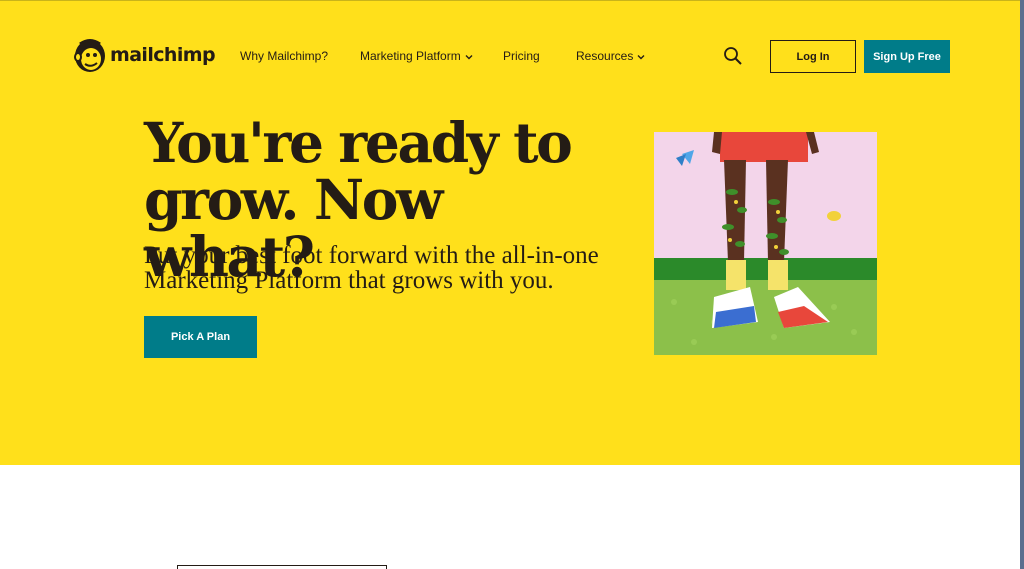 This screenshot has height=569, width=1024. I want to click on nav-label: Why Mailchimp?, so click(284, 56).